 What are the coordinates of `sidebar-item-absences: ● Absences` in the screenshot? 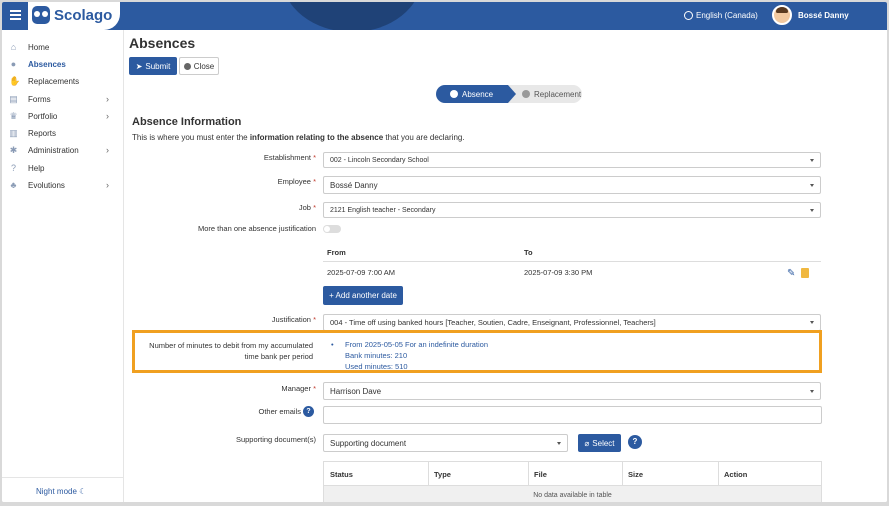 It's located at (63, 64).